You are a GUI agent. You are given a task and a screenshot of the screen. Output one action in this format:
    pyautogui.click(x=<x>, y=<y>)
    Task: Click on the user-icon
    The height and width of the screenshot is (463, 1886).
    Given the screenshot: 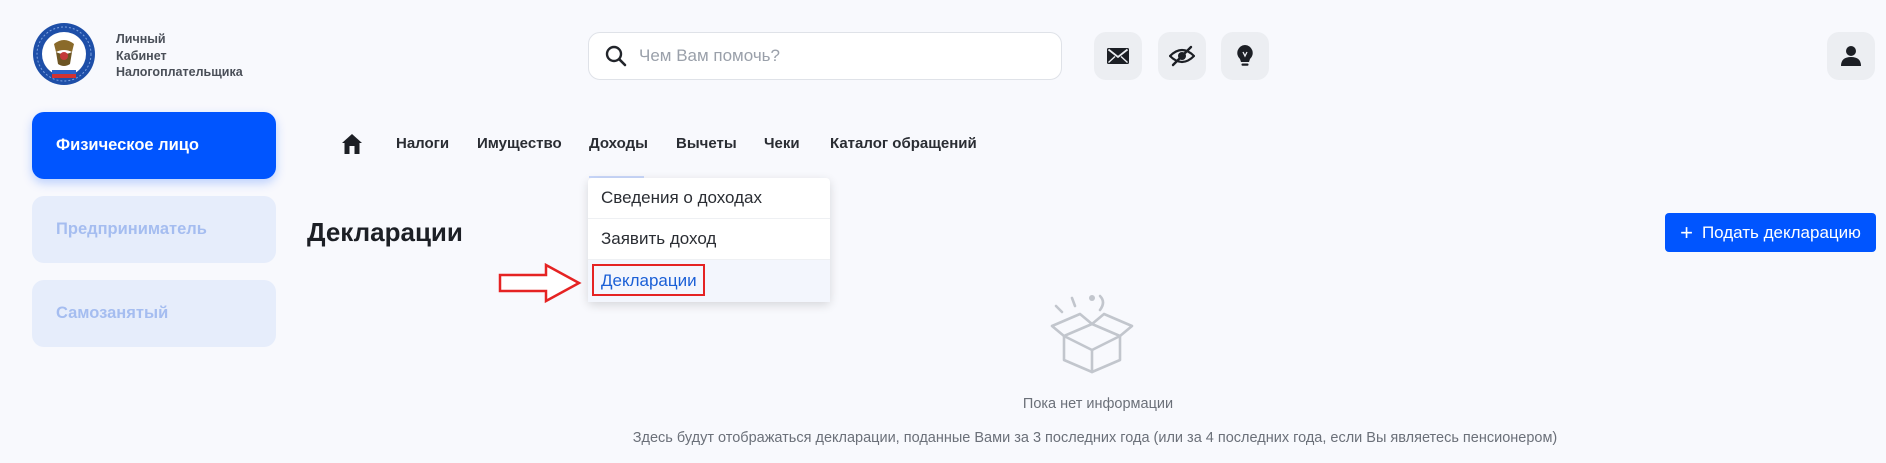 What is the action you would take?
    pyautogui.click(x=1851, y=56)
    